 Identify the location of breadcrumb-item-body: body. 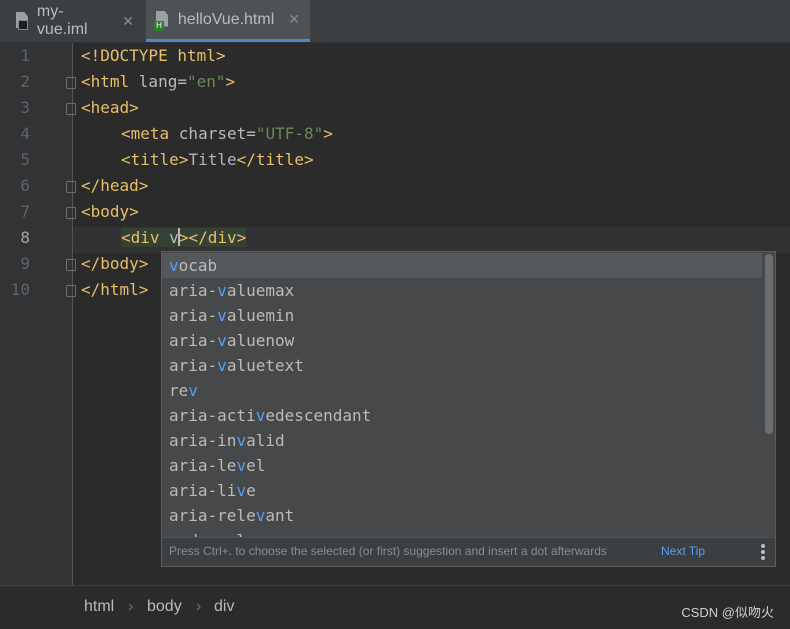
(164, 607).